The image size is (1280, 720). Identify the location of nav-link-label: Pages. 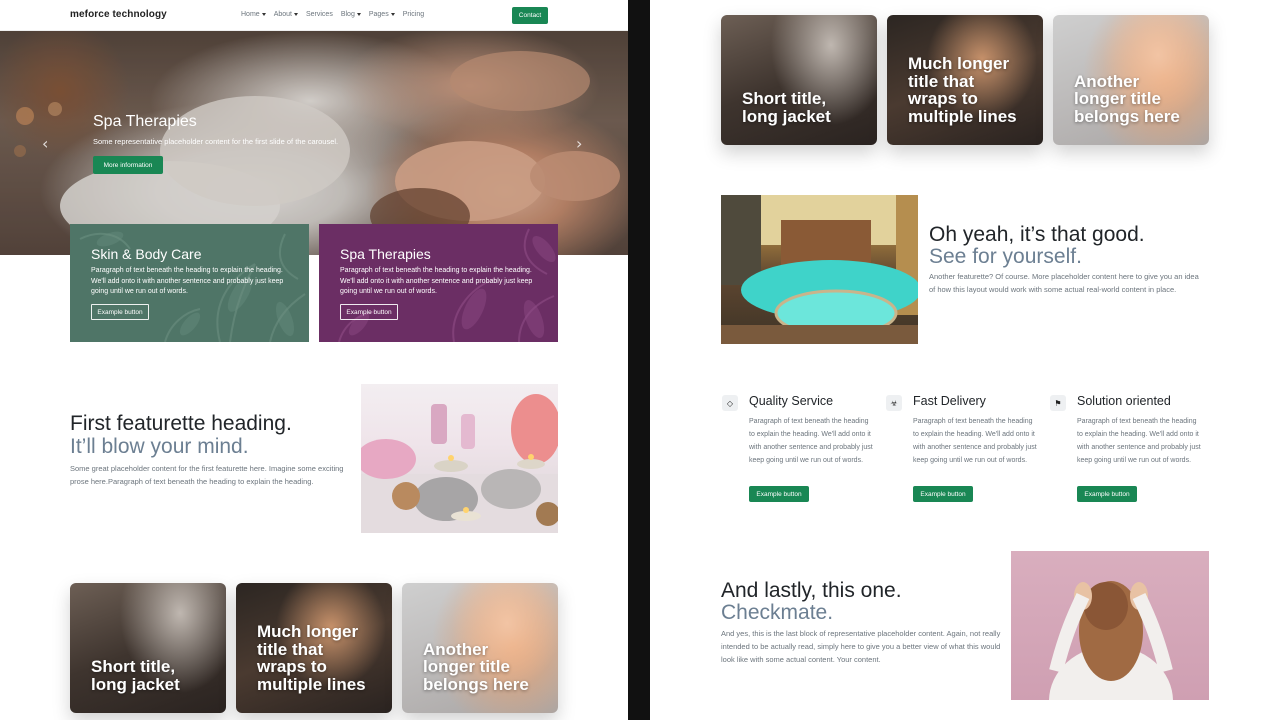
(378, 14).